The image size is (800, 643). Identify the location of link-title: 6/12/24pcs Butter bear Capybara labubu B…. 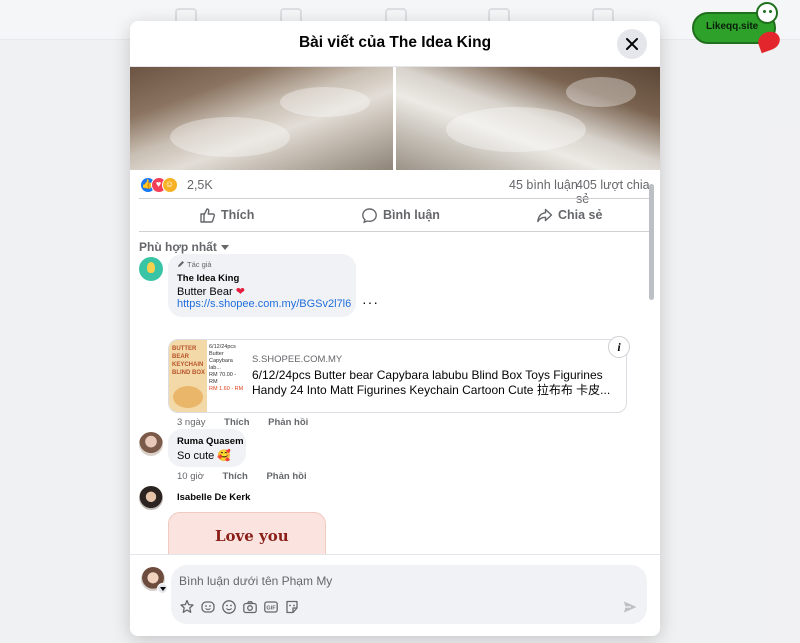
(431, 382).